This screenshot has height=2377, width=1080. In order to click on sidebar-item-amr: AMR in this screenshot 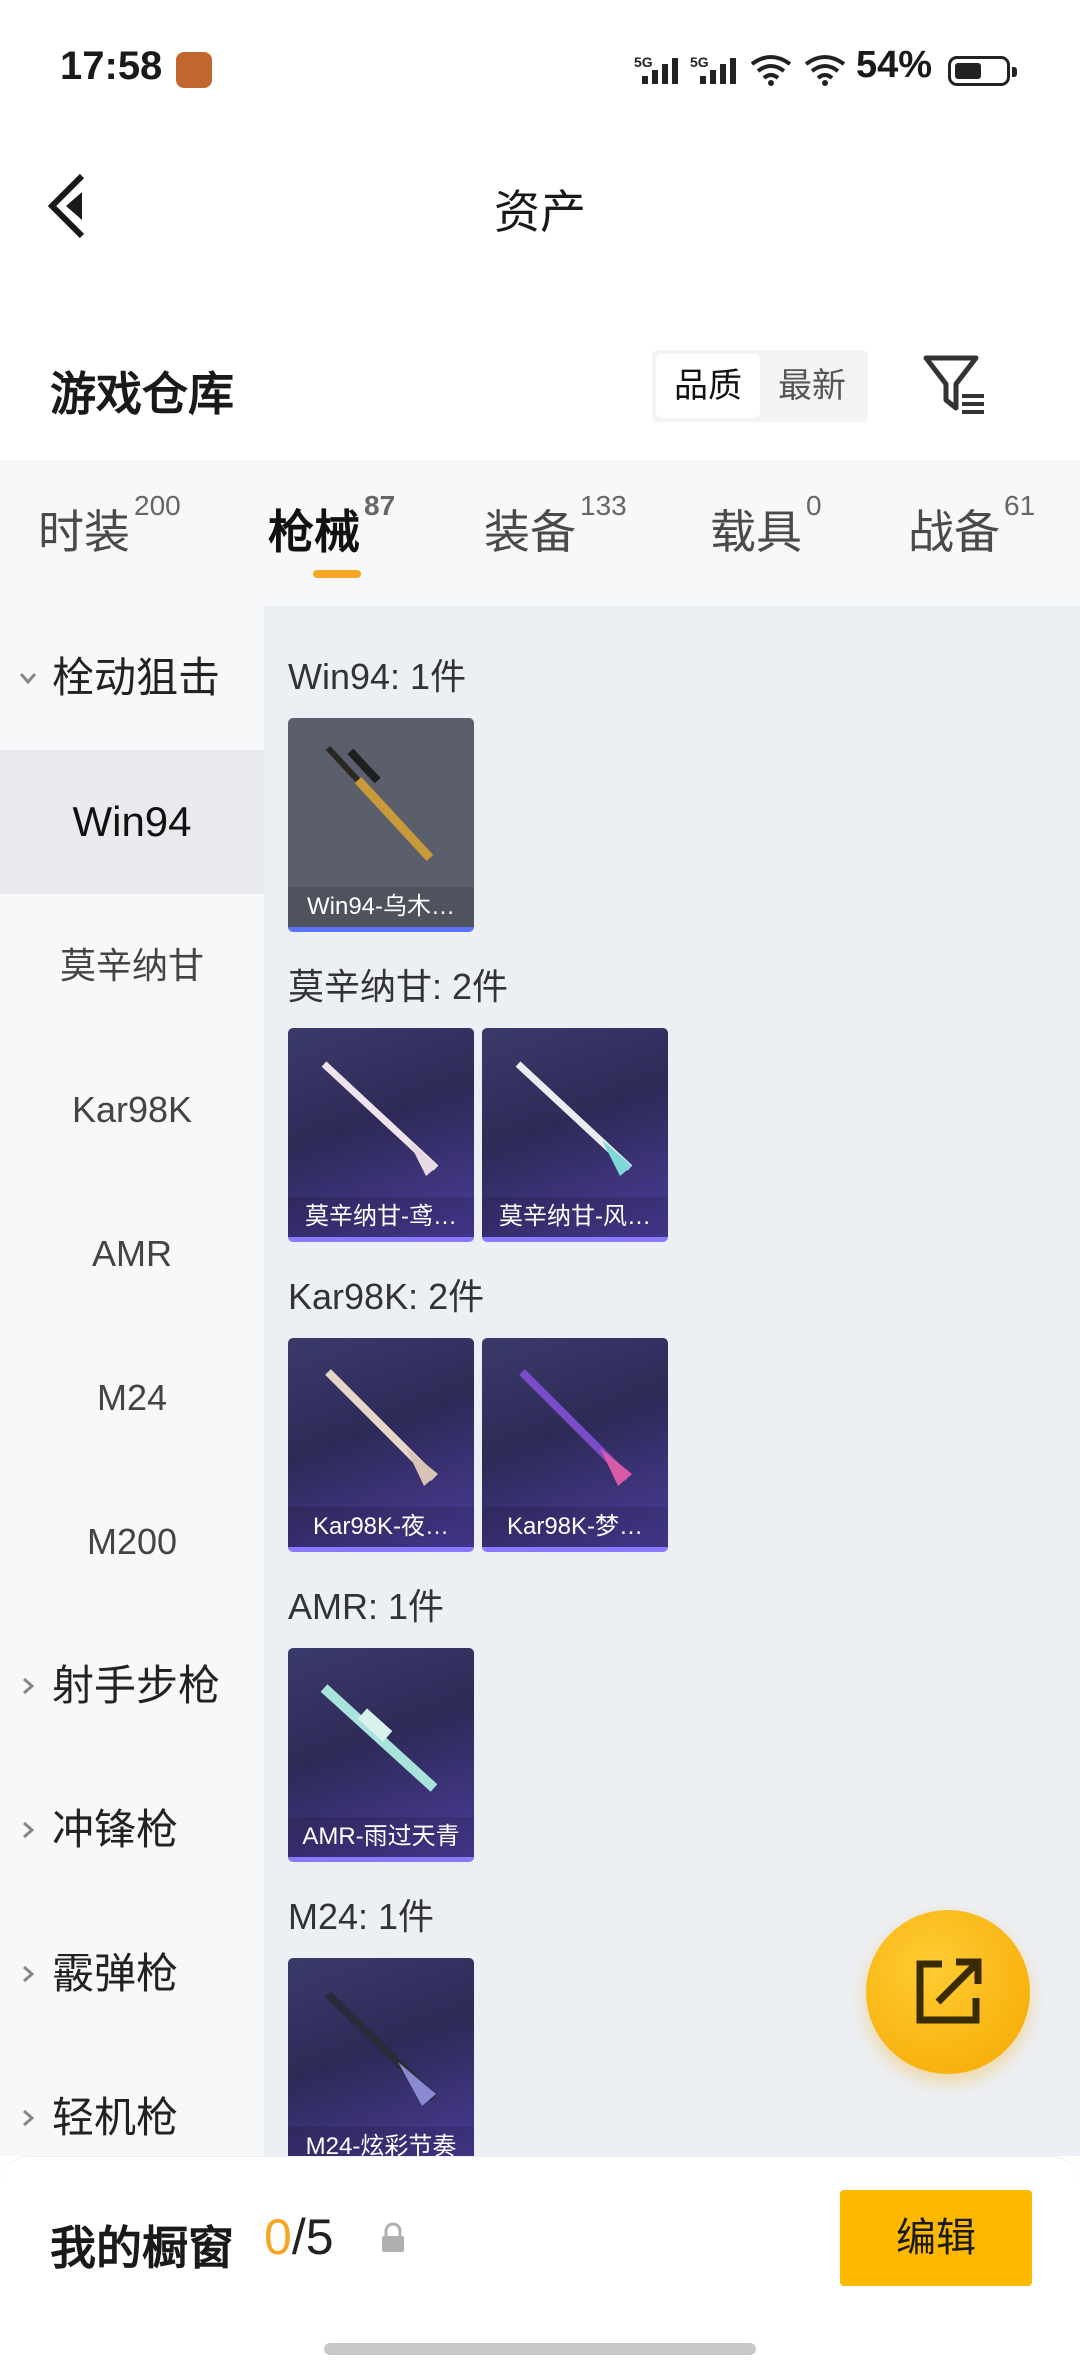, I will do `click(132, 1254)`.